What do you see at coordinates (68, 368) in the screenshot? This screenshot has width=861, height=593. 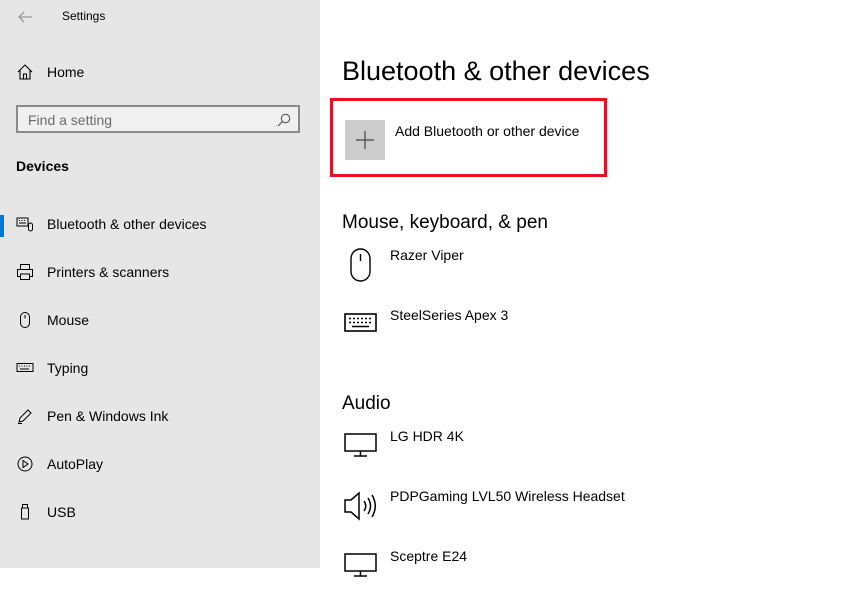 I see `sidebar-item-label: Typing` at bounding box center [68, 368].